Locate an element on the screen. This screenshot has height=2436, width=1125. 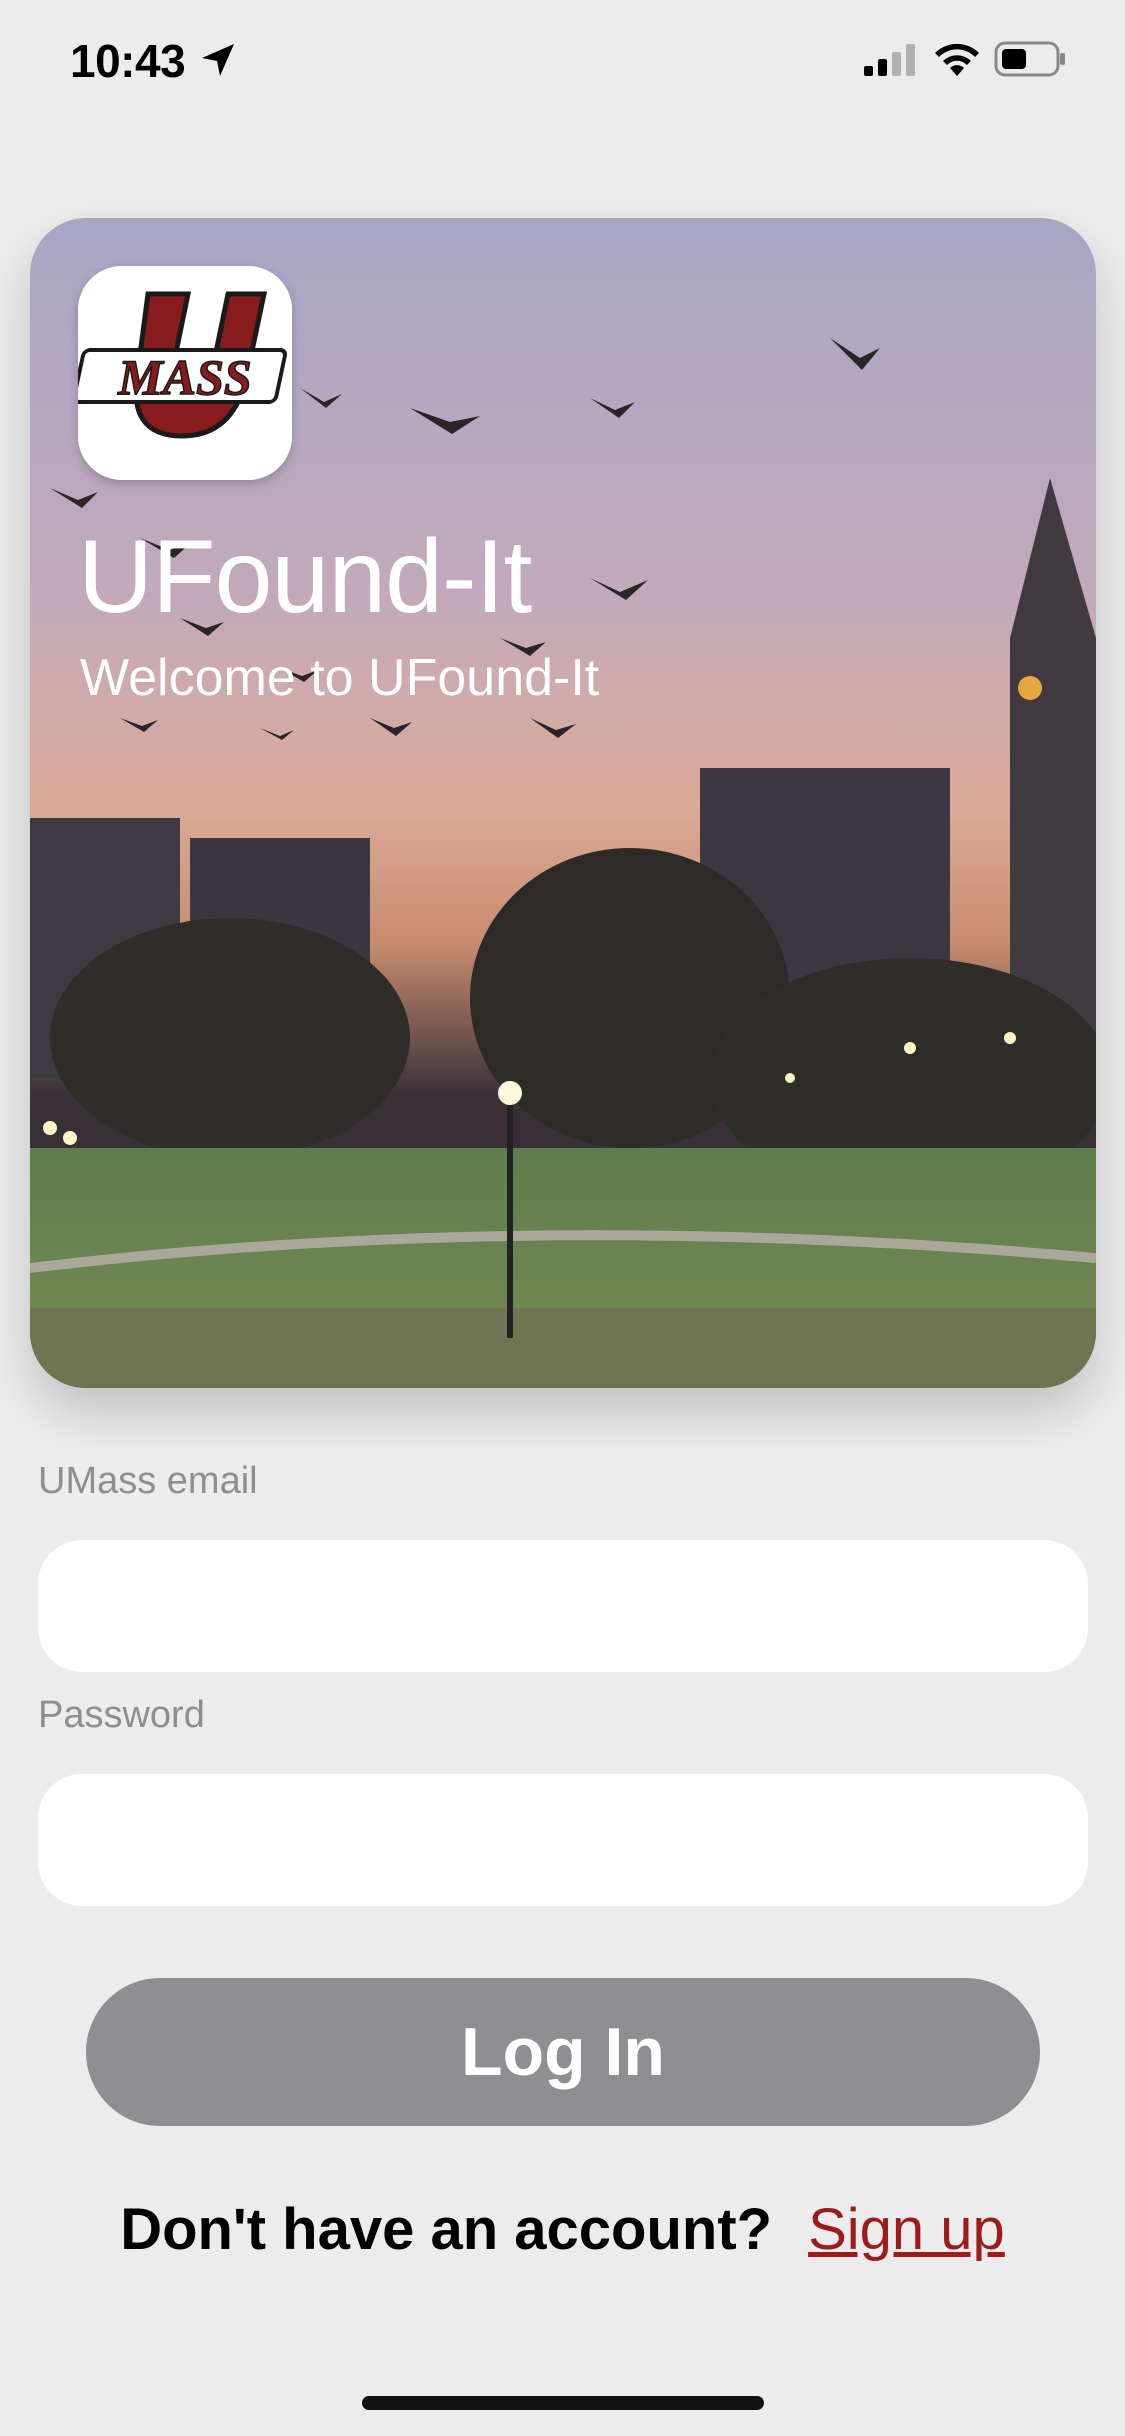
signup-row: Don't have an account? Sign up is located at coordinates (562, 2229).